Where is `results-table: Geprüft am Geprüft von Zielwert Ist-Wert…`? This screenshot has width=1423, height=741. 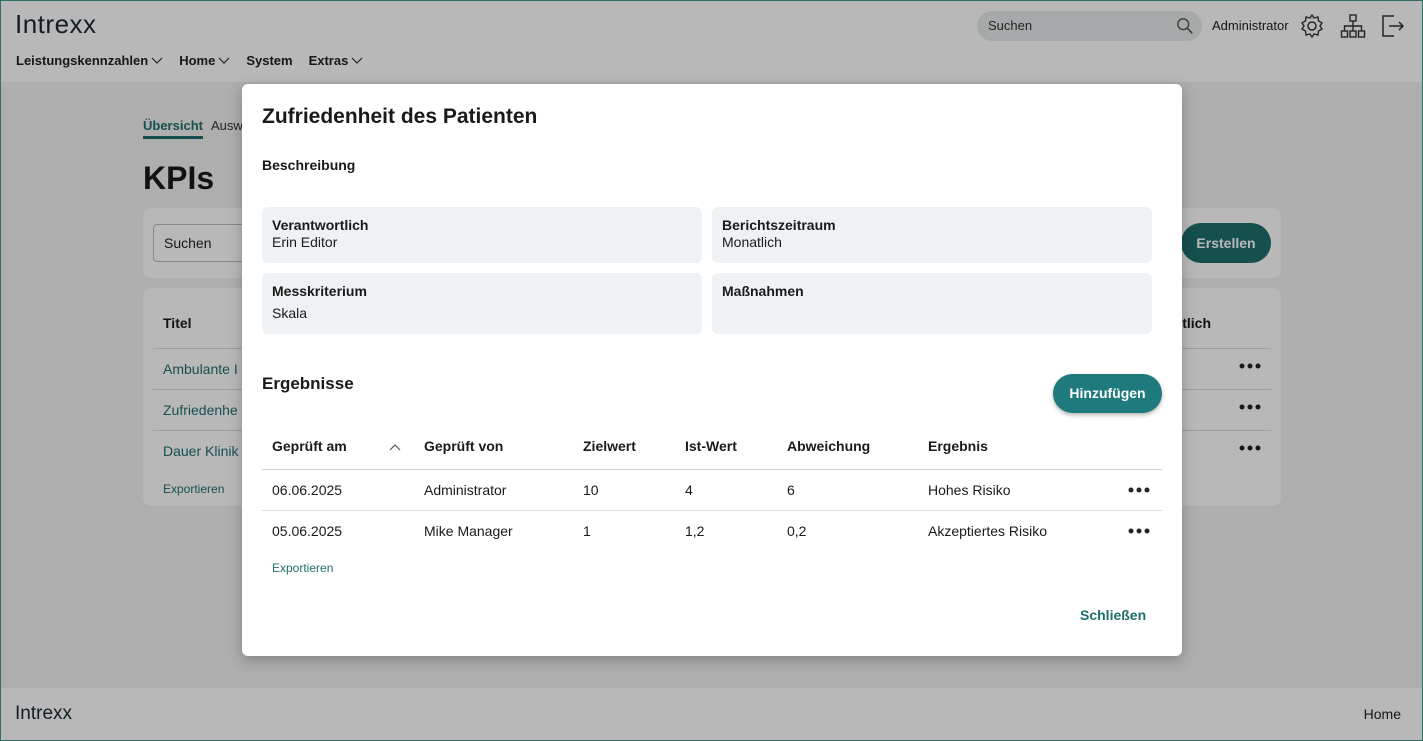
results-table: Geprüft am Geprüft von Zielwert Ist-Wert… is located at coordinates (712, 487).